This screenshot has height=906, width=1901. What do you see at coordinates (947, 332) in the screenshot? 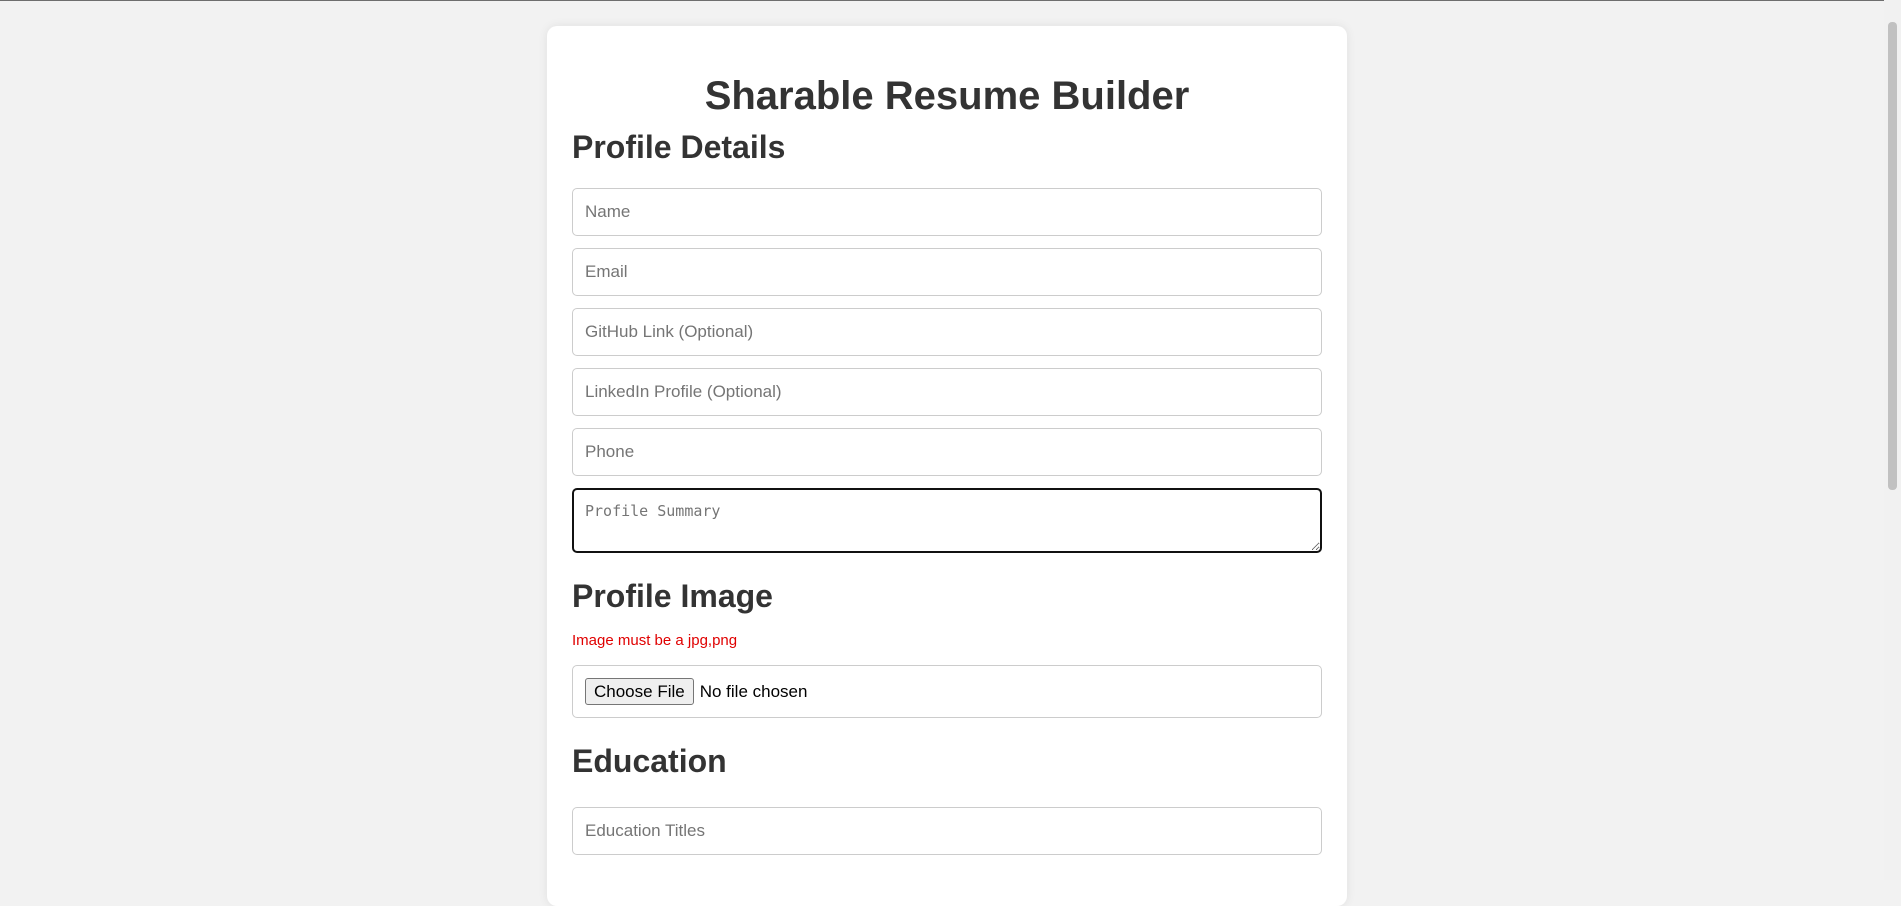
I see `github-link-input` at bounding box center [947, 332].